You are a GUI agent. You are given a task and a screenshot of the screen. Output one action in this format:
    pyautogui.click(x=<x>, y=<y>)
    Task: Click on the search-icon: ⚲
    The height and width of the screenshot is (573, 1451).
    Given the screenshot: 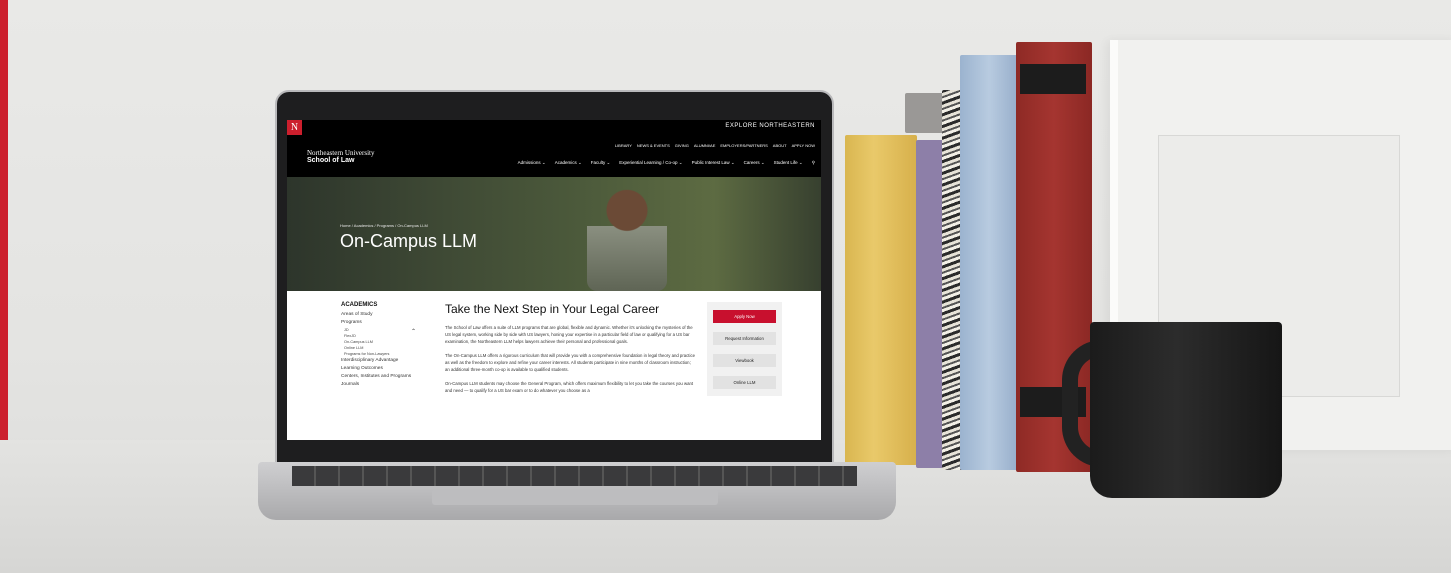 What is the action you would take?
    pyautogui.click(x=813, y=163)
    